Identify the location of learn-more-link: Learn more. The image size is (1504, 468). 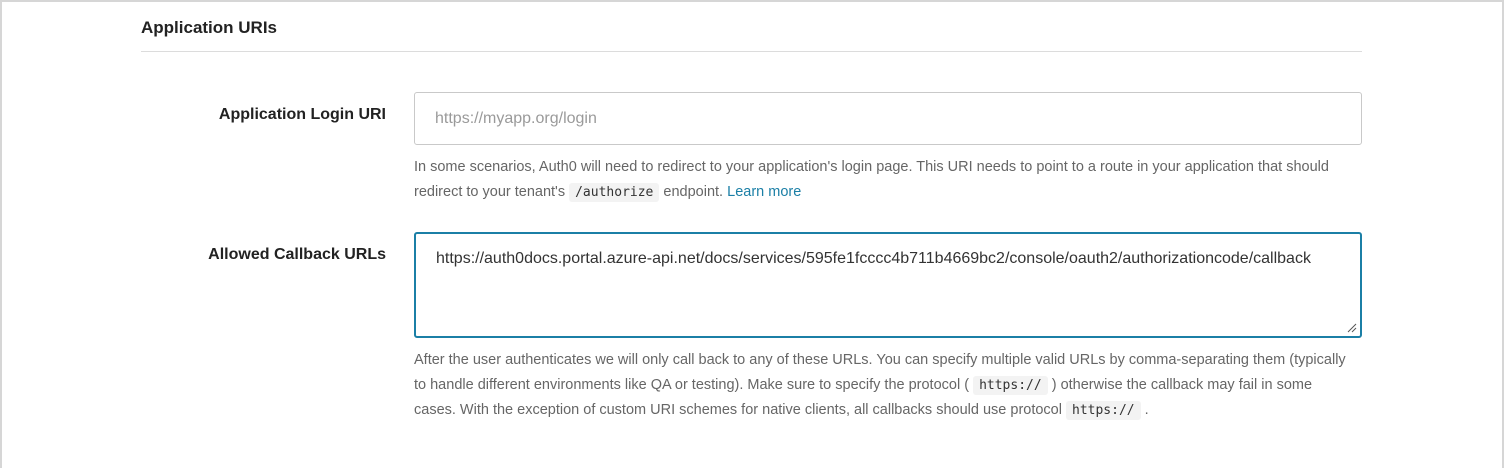
(764, 192).